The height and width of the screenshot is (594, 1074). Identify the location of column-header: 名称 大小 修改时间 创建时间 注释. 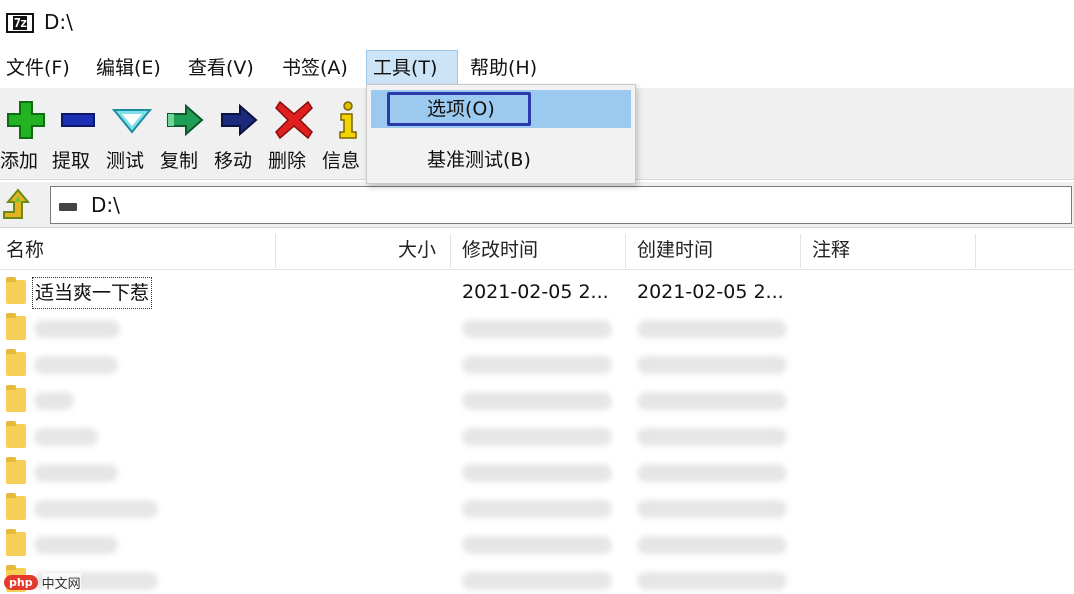
(537, 250).